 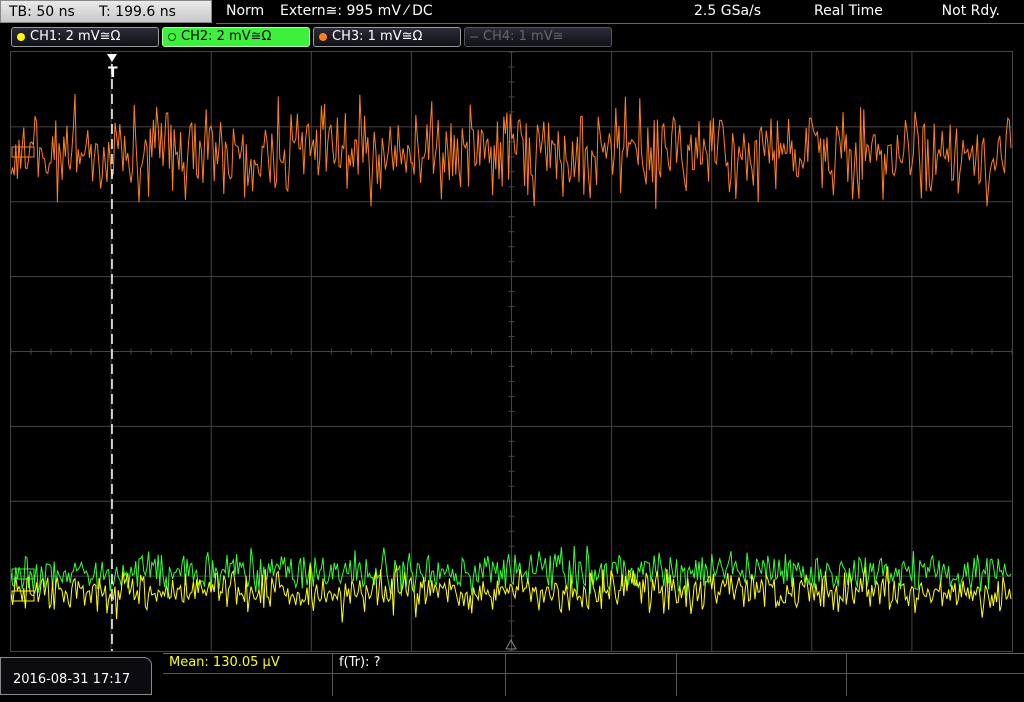 What do you see at coordinates (848, 11) in the screenshot?
I see `acquisition-mode: Real Time` at bounding box center [848, 11].